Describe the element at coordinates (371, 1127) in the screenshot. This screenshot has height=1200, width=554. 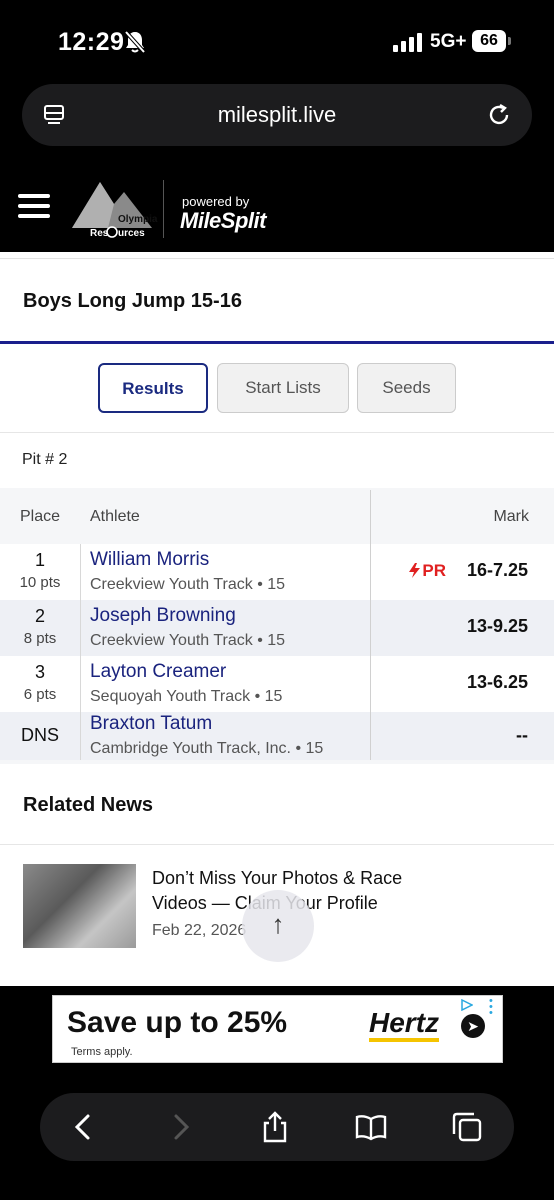
I see `bookmarks-icon` at that location.